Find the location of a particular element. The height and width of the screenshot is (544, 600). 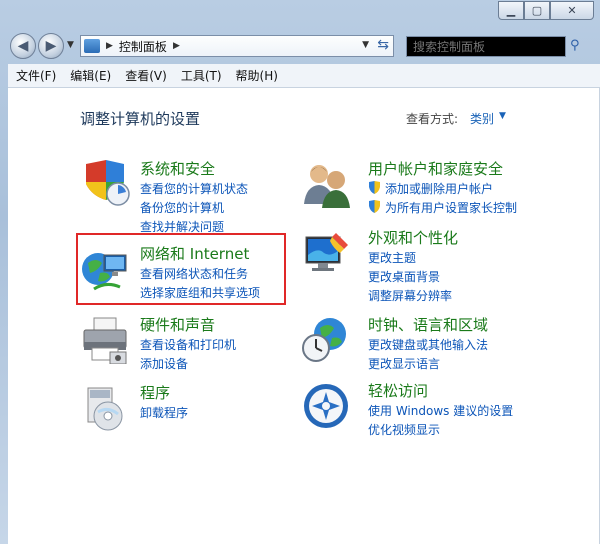

category-link: 添加设备 is located at coordinates (164, 363).